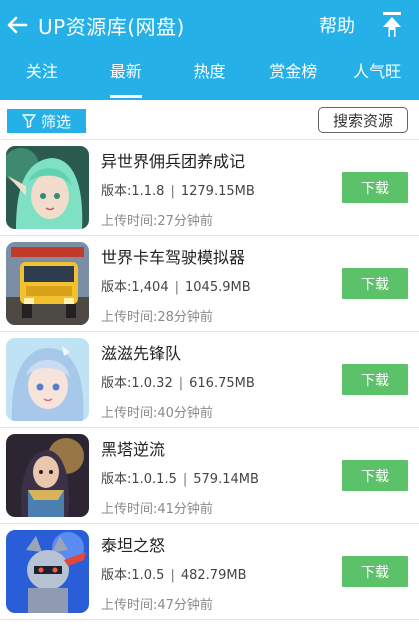  Describe the element at coordinates (176, 287) in the screenshot. I see `item-meta: 版本:1,404 | 1045.9MB` at that location.